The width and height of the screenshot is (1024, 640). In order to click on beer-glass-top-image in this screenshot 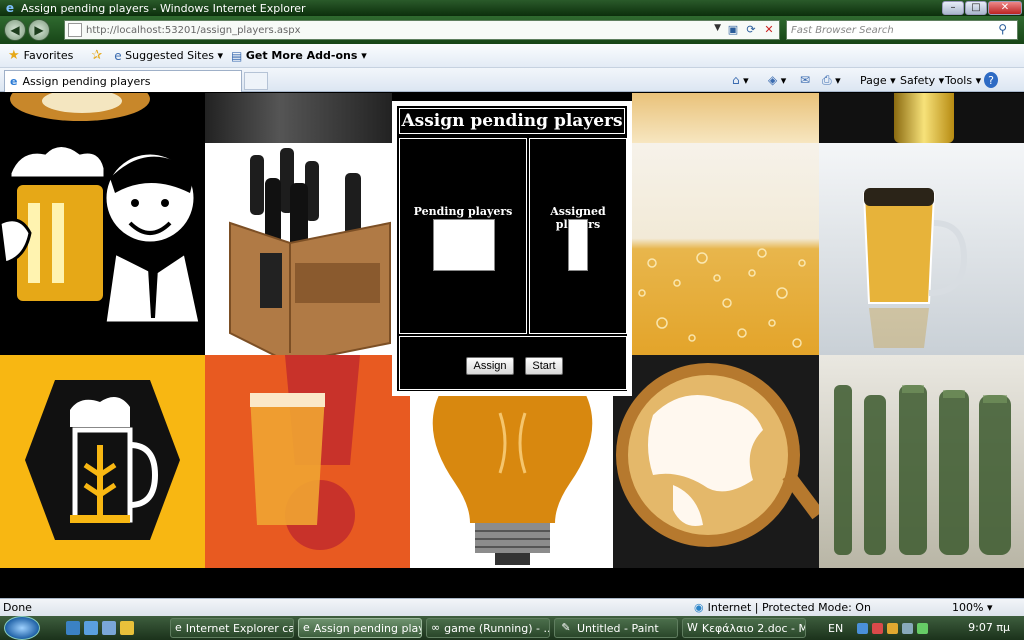, I will do `click(921, 118)`.